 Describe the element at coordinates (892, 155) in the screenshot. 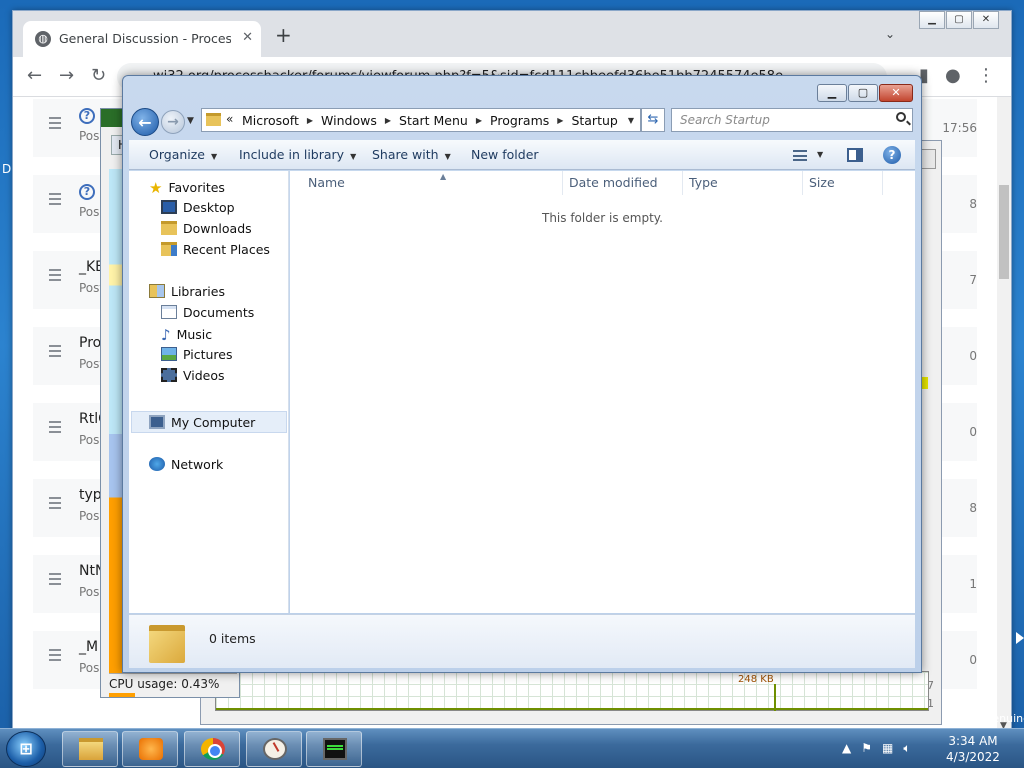

I see `help-icon: ?` at that location.